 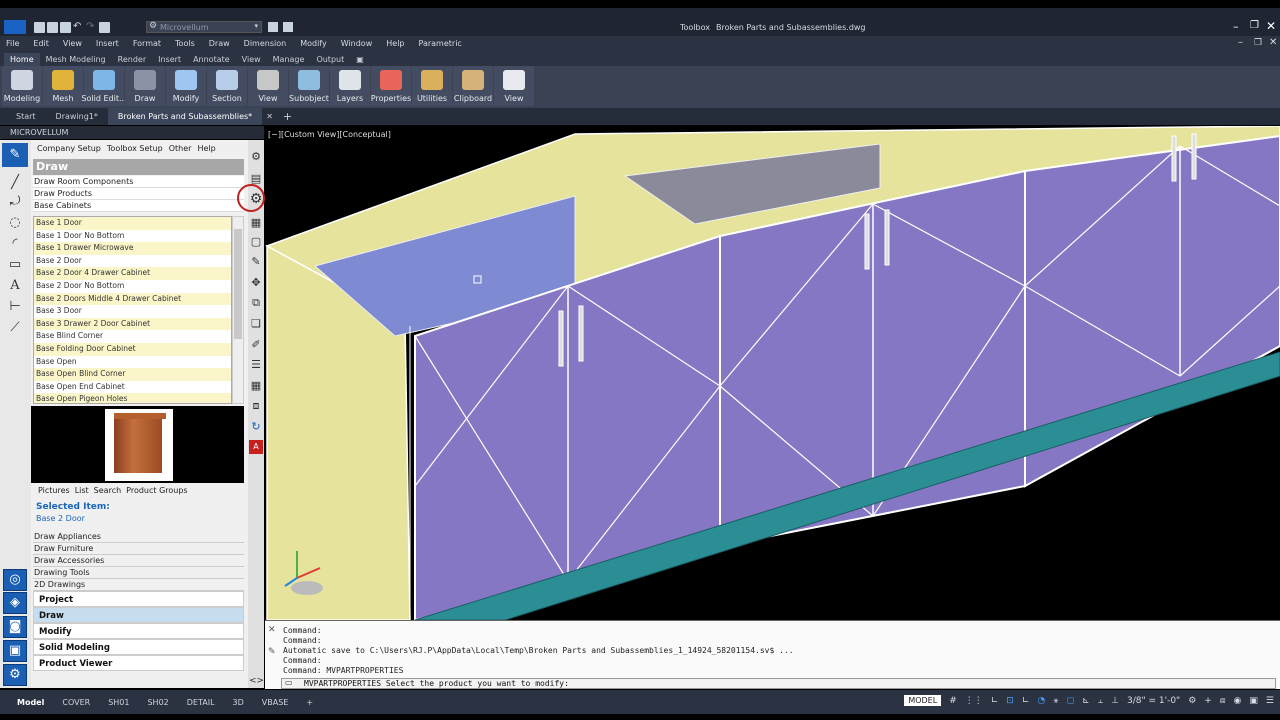 What do you see at coordinates (309, 86) in the screenshot?
I see `ribbon-button: Subobject` at bounding box center [309, 86].